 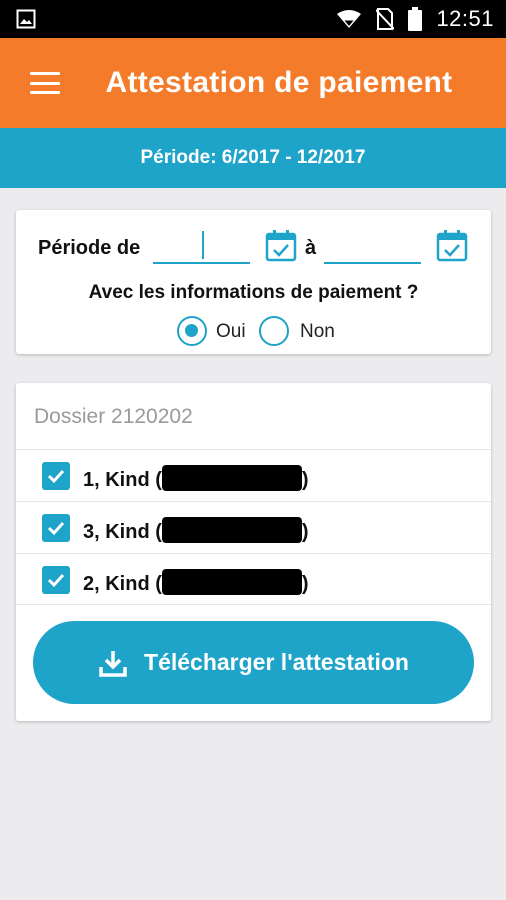 I want to click on radio-non, so click(x=274, y=331).